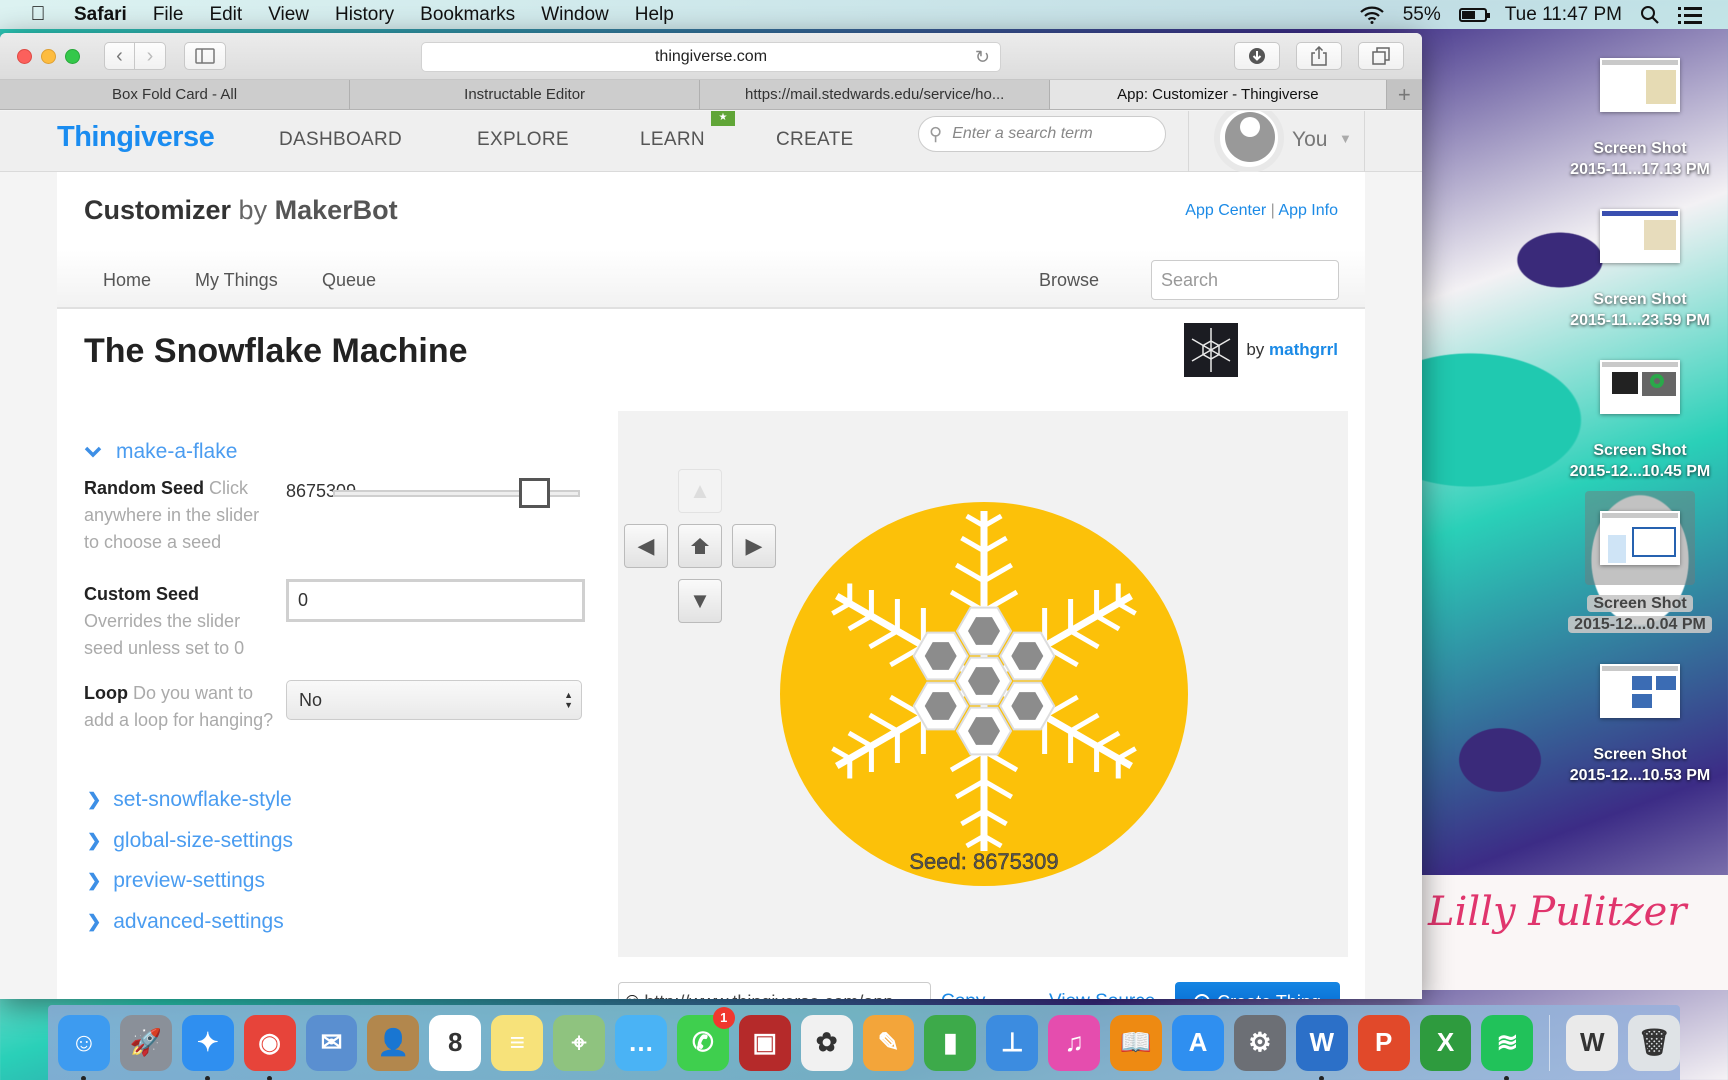 This screenshot has width=1728, height=1080. What do you see at coordinates (1445, 1042) in the screenshot?
I see `dock-app-excel: X` at bounding box center [1445, 1042].